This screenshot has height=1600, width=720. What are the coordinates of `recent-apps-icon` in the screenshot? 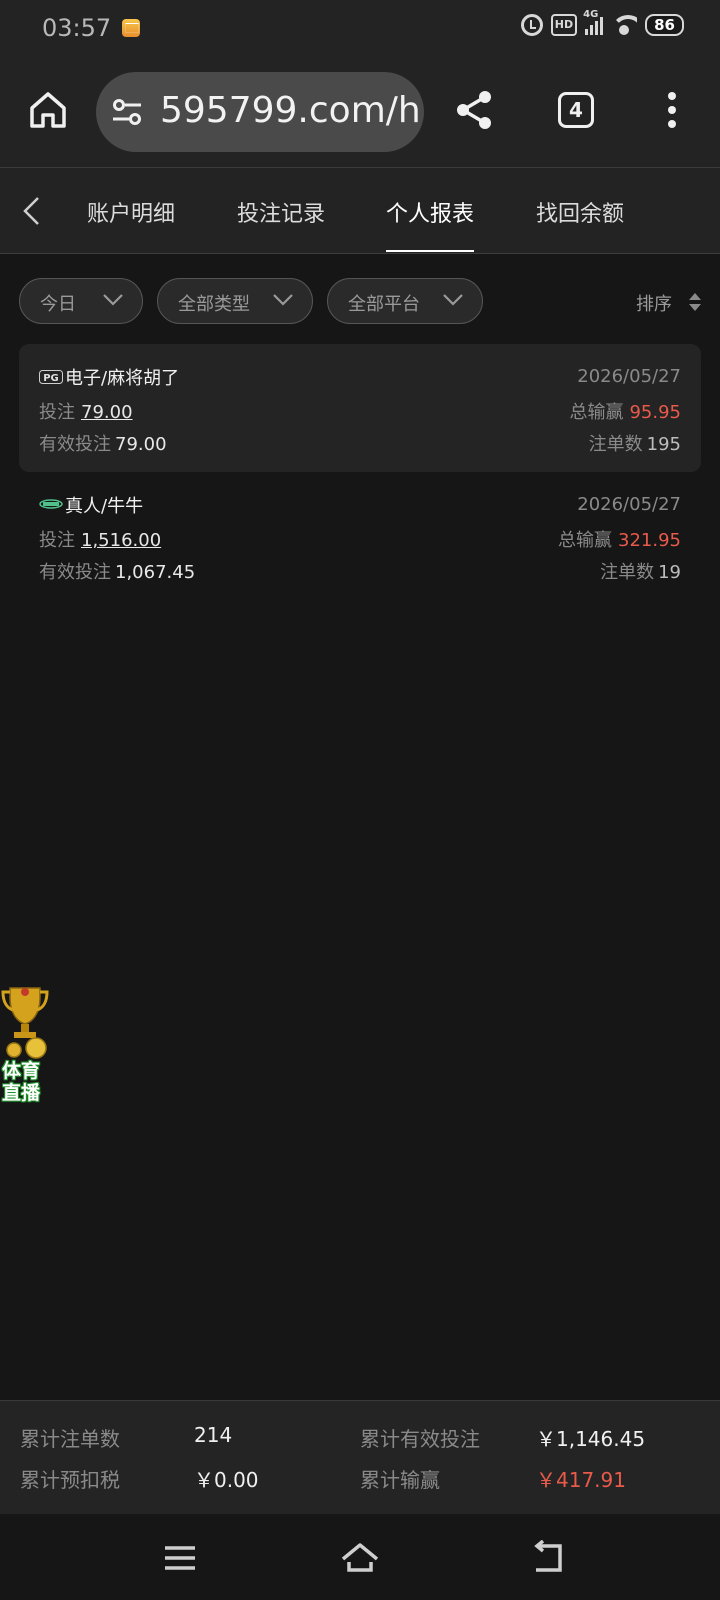 It's located at (180, 1558).